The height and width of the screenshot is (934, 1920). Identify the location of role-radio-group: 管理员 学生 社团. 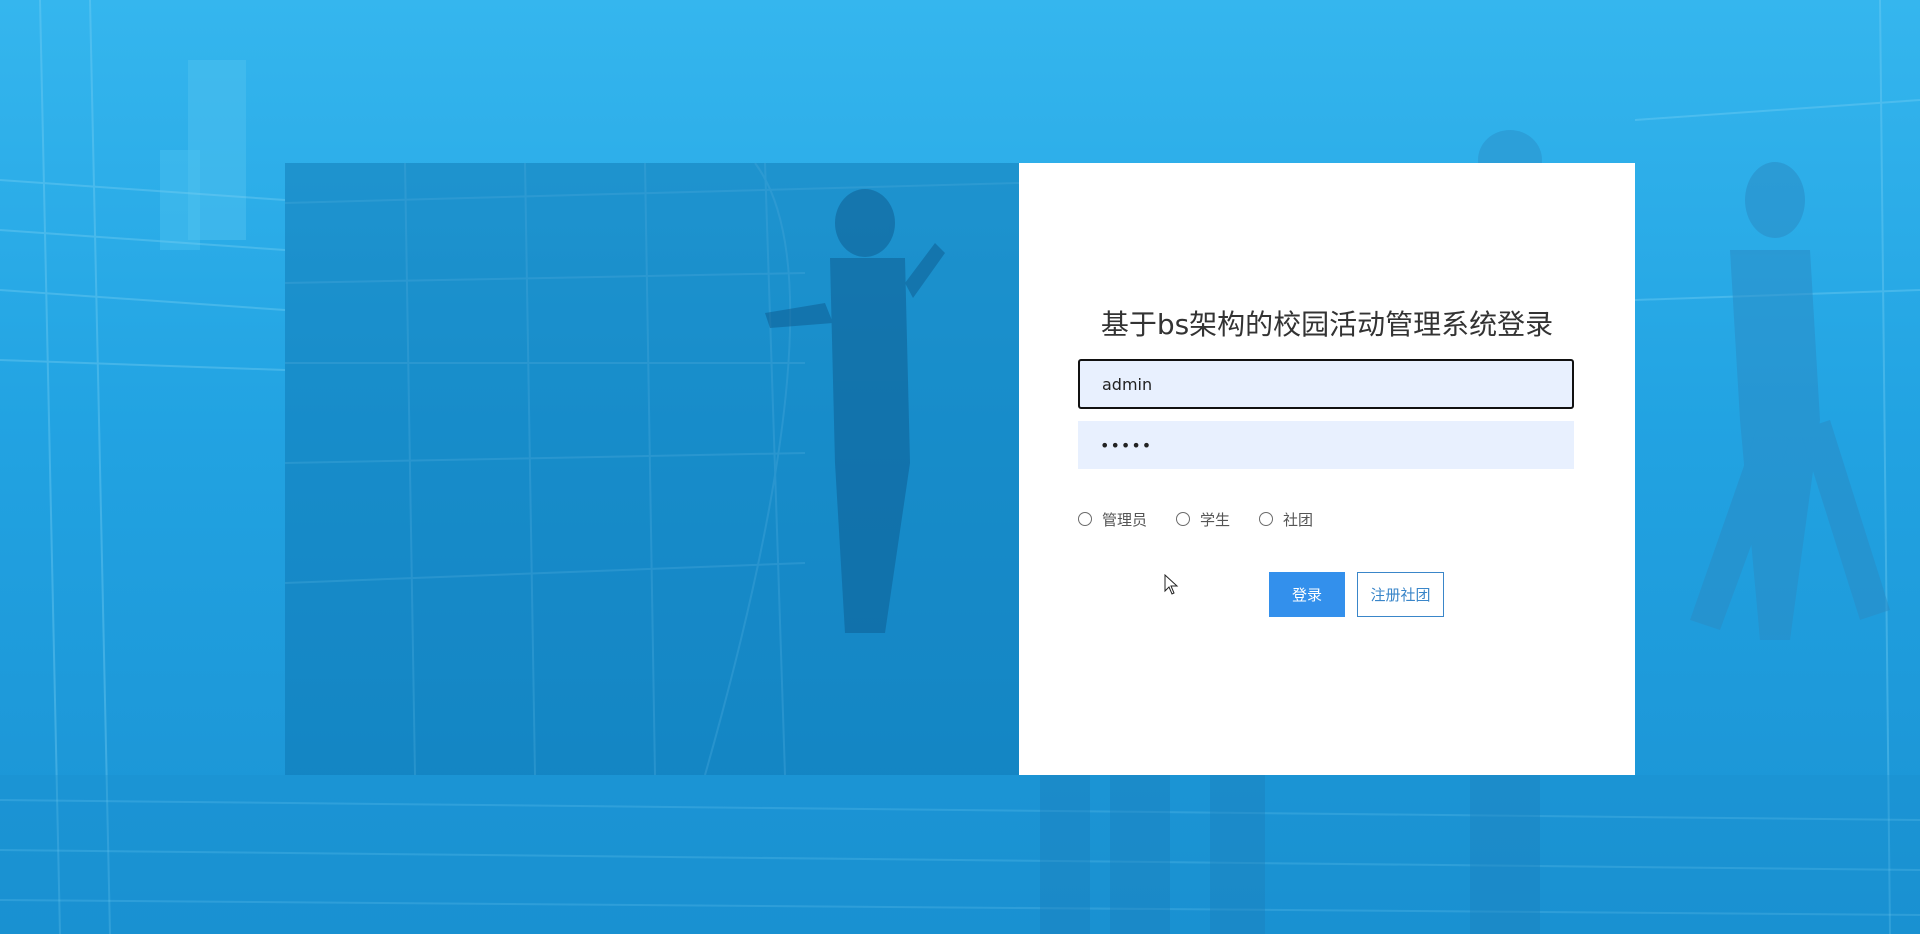
(1210, 519).